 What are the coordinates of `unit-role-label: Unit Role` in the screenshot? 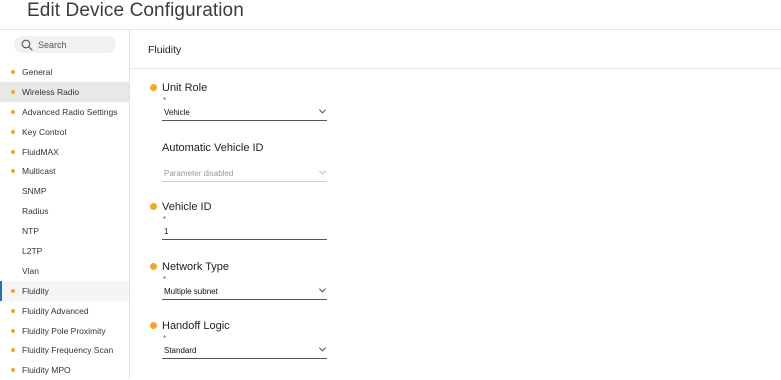 It's located at (185, 88).